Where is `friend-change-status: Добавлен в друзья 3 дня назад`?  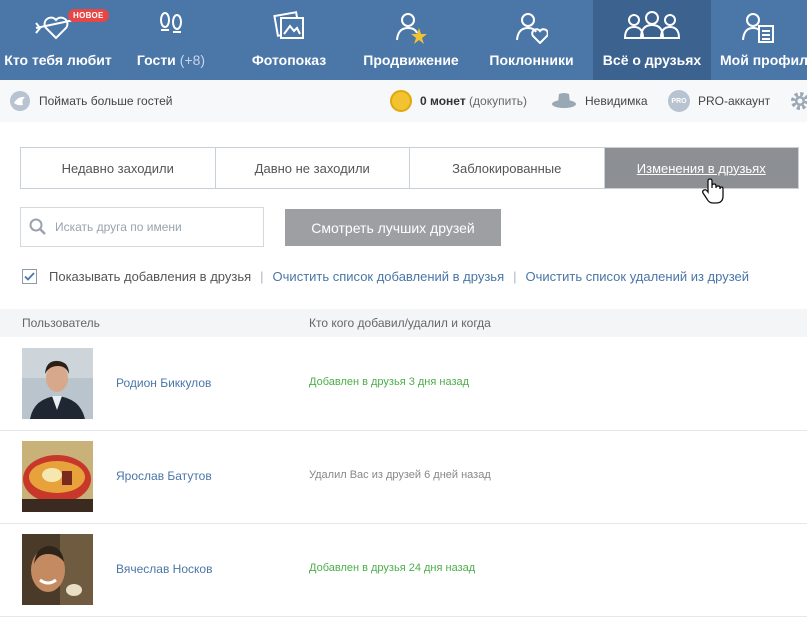 friend-change-status: Добавлен в друзья 3 дня назад is located at coordinates (389, 382).